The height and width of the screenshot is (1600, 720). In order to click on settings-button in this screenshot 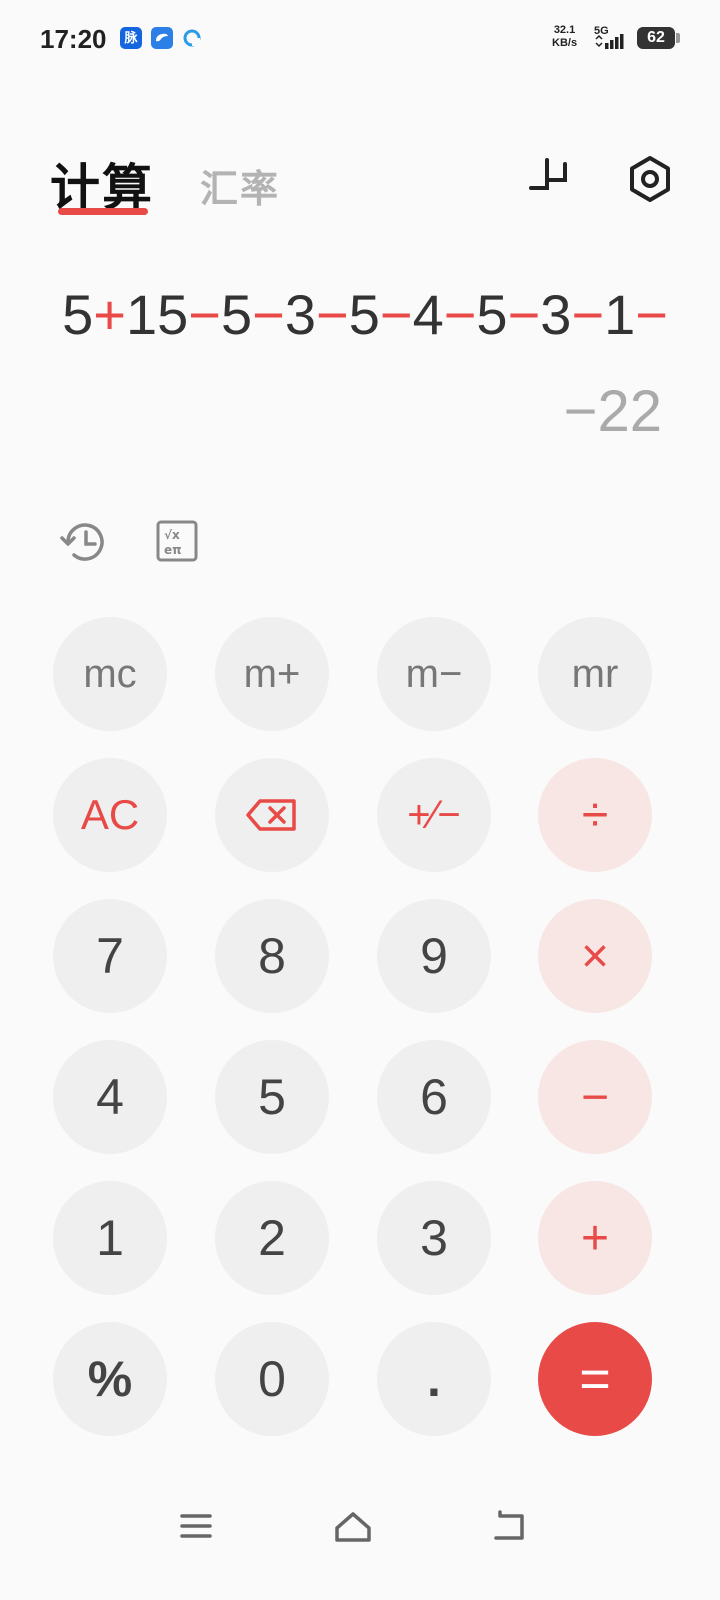, I will do `click(650, 180)`.